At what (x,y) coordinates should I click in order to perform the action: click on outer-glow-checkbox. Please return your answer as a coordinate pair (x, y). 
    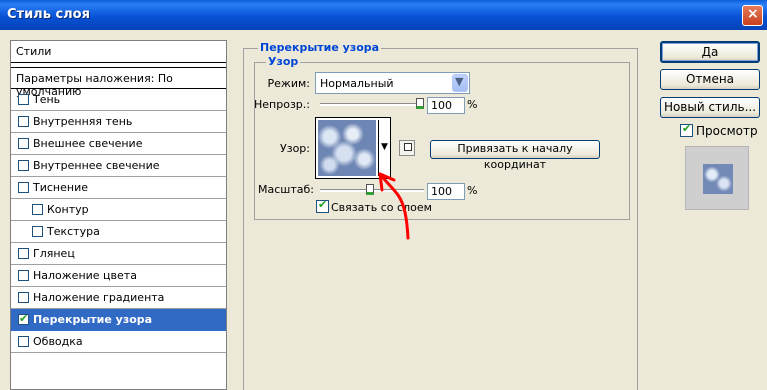
    Looking at the image, I should click on (23, 143).